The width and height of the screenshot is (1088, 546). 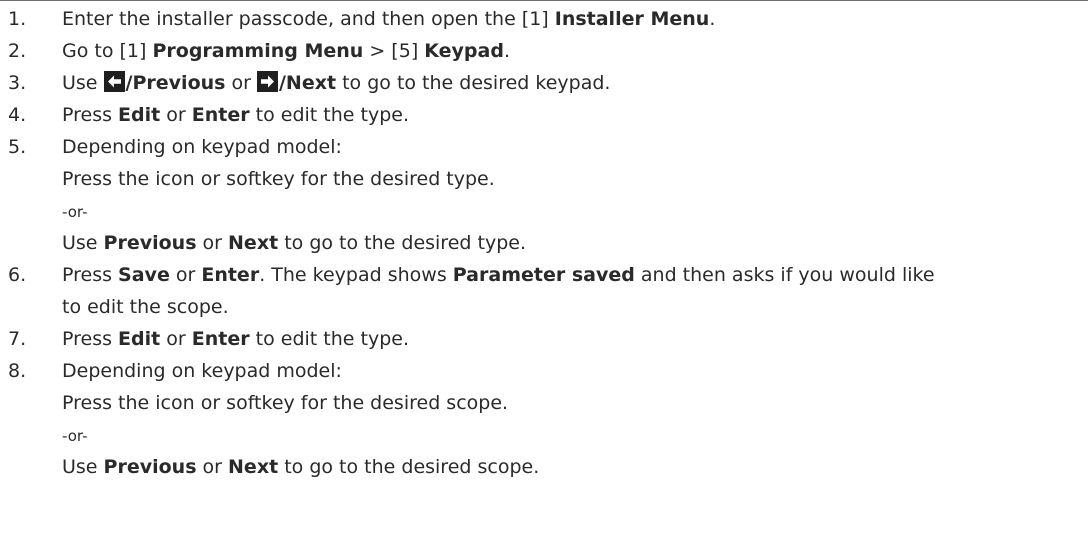 I want to click on step-text: to go to the desired scope., so click(x=409, y=467).